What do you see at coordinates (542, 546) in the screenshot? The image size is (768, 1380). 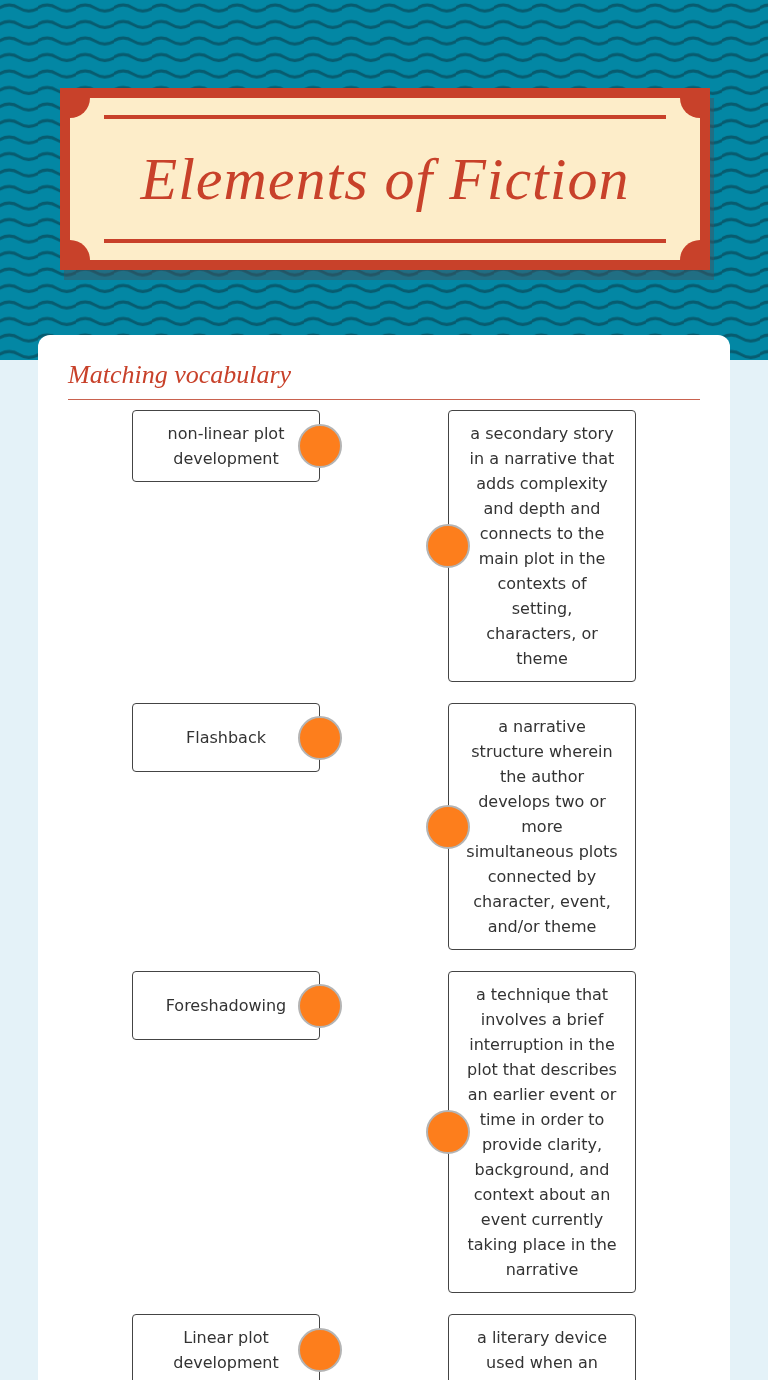 I see `definition-card: a secondary story in a narrative that adds complexity and depth and connects to the main plot in the contexts of setting, characters, or theme` at bounding box center [542, 546].